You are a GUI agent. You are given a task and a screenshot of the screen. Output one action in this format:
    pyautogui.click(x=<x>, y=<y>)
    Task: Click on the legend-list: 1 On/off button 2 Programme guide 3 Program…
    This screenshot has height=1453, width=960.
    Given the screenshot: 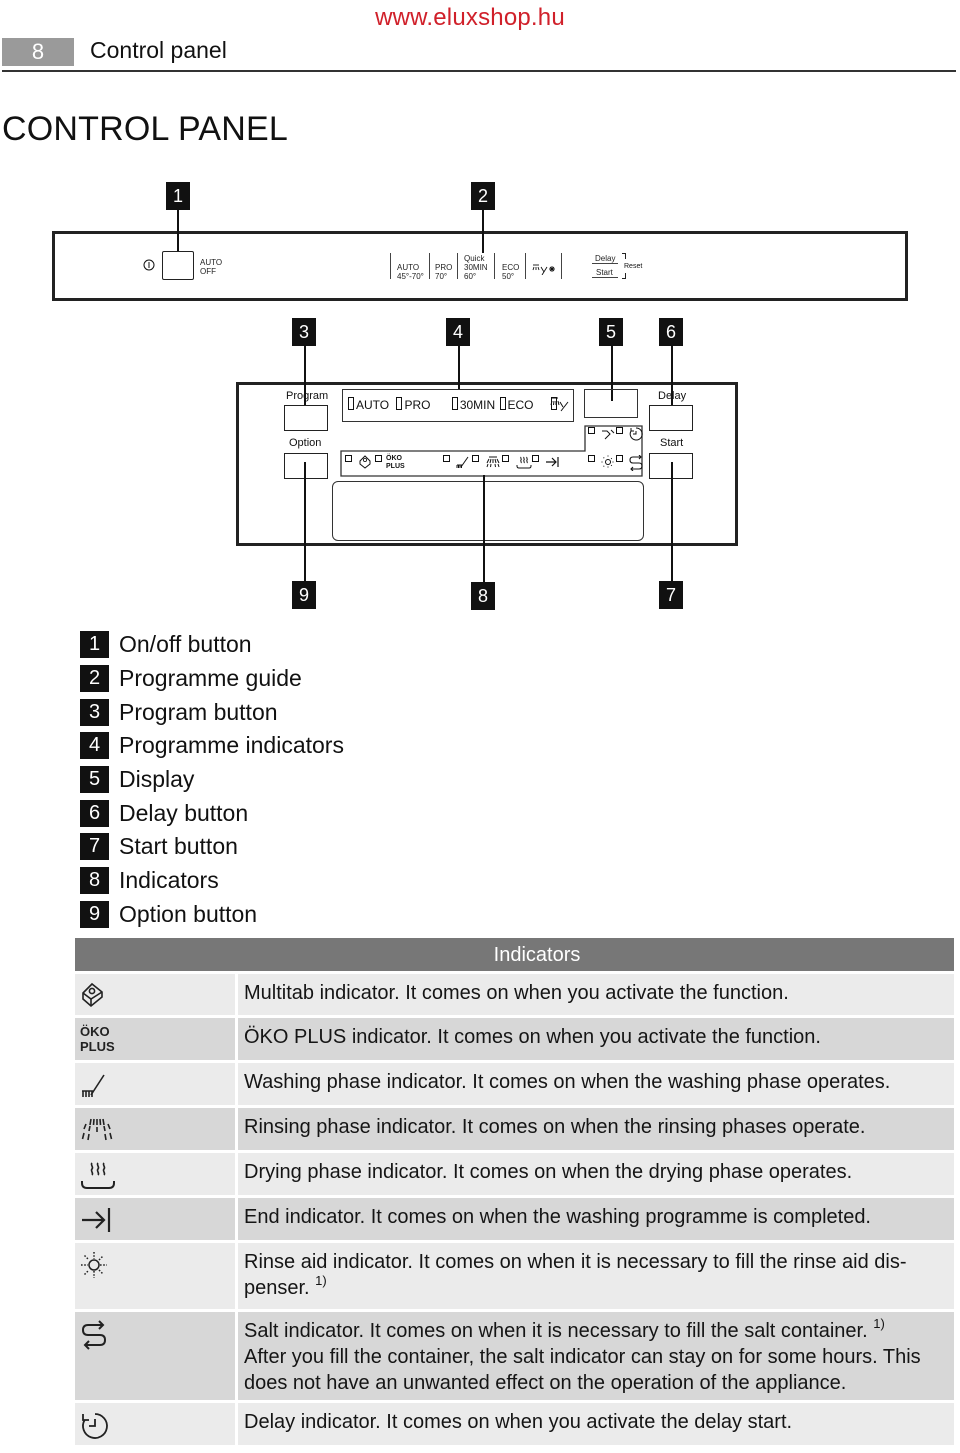 What is the action you would take?
    pyautogui.click(x=212, y=779)
    